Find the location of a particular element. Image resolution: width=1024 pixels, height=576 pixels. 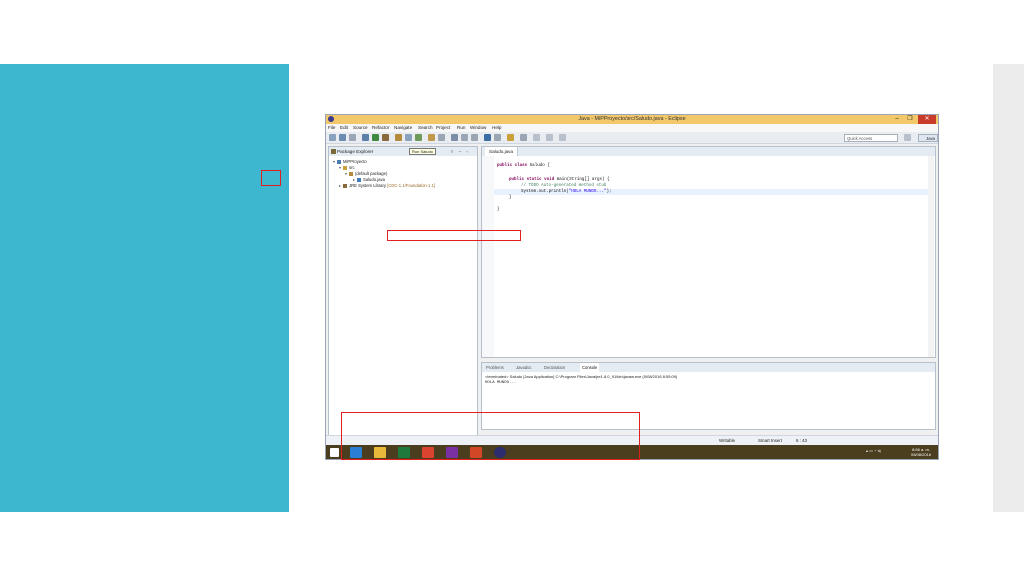

code-text: main(String[] args) { is located at coordinates (582, 180).